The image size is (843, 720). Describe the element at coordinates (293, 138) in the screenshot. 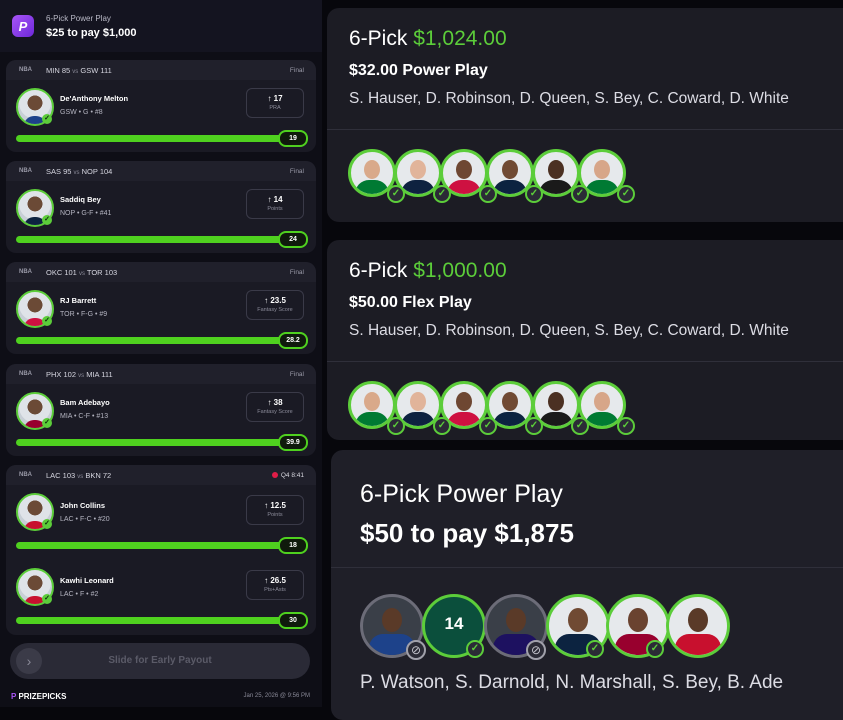

I see `result-value: 19` at that location.